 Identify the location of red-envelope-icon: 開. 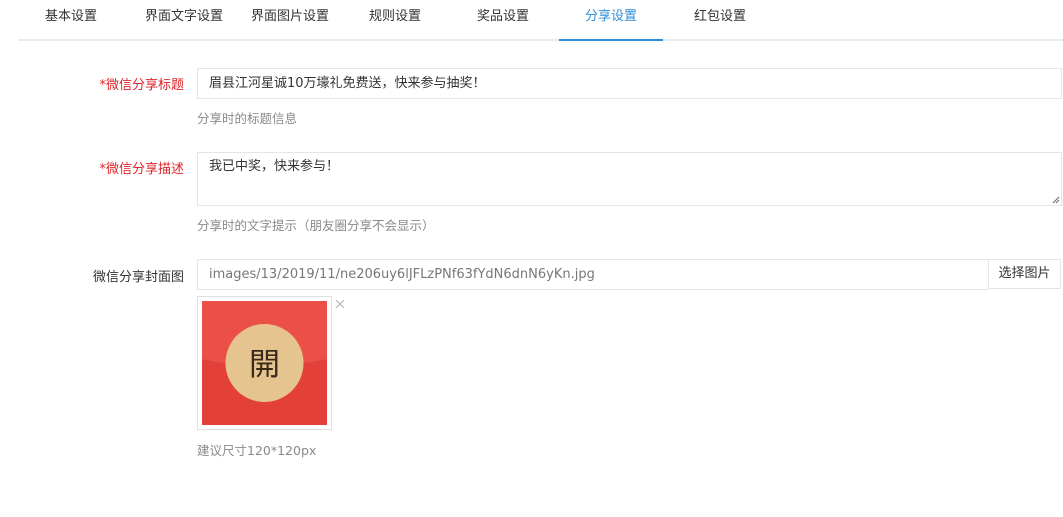
(264, 363).